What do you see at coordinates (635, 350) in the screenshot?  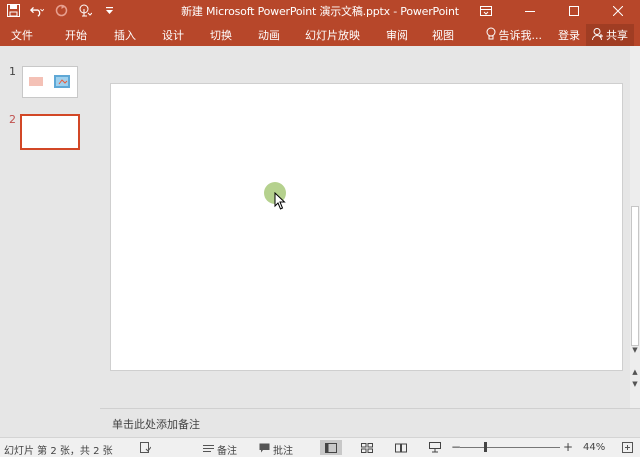 I see `scroll-down-icon: ▼` at bounding box center [635, 350].